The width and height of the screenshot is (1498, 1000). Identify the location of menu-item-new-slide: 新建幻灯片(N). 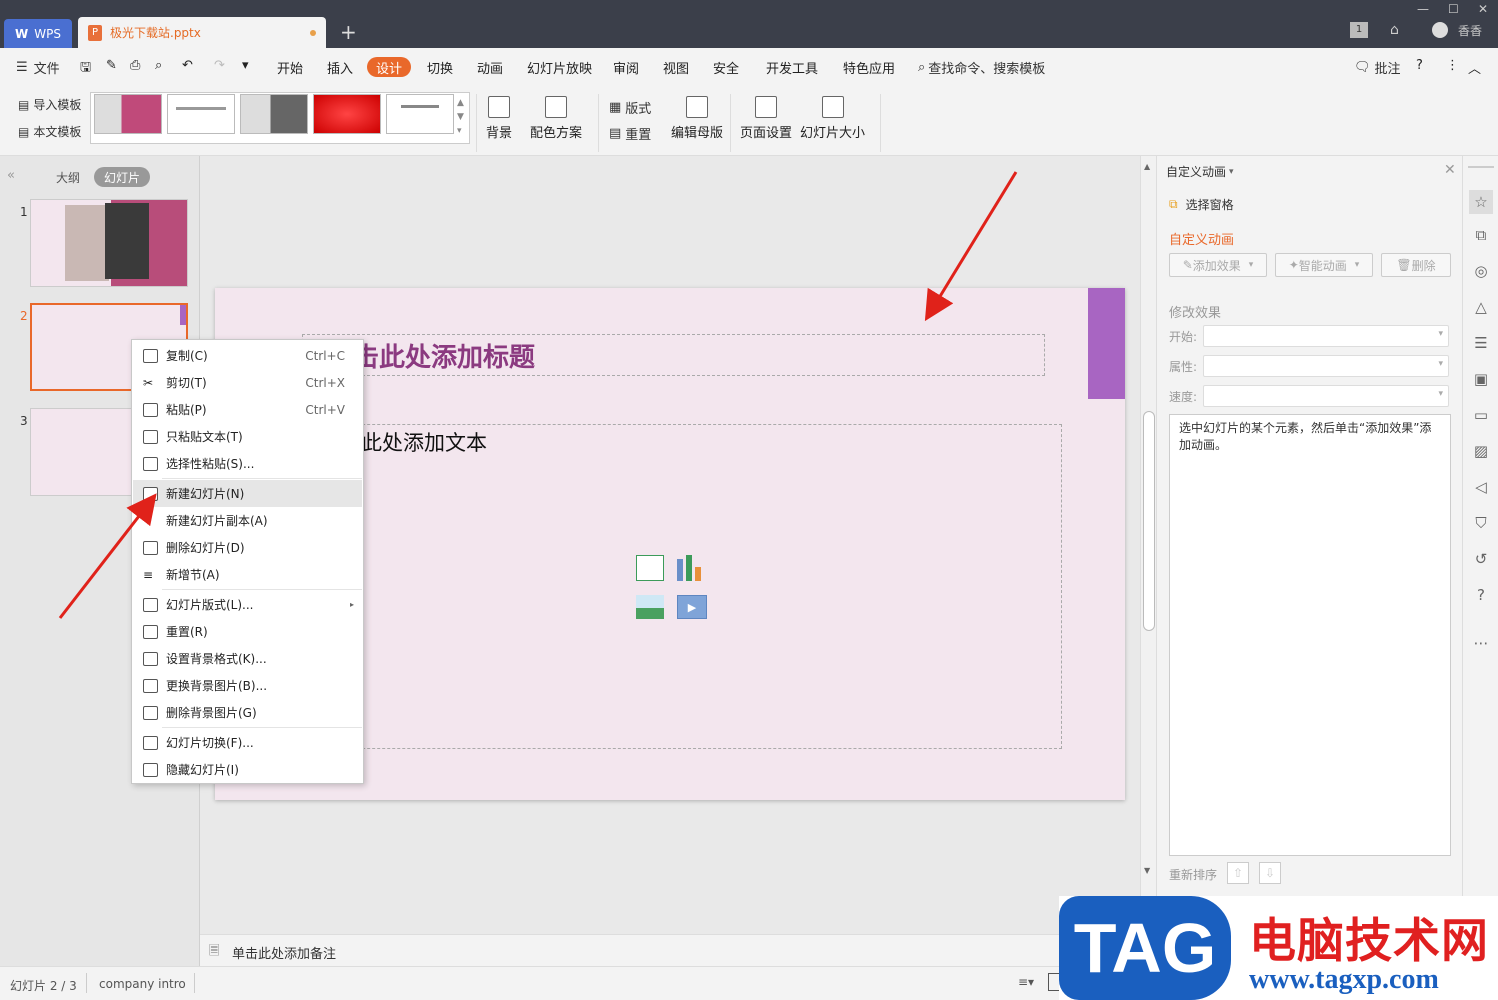
(247, 493).